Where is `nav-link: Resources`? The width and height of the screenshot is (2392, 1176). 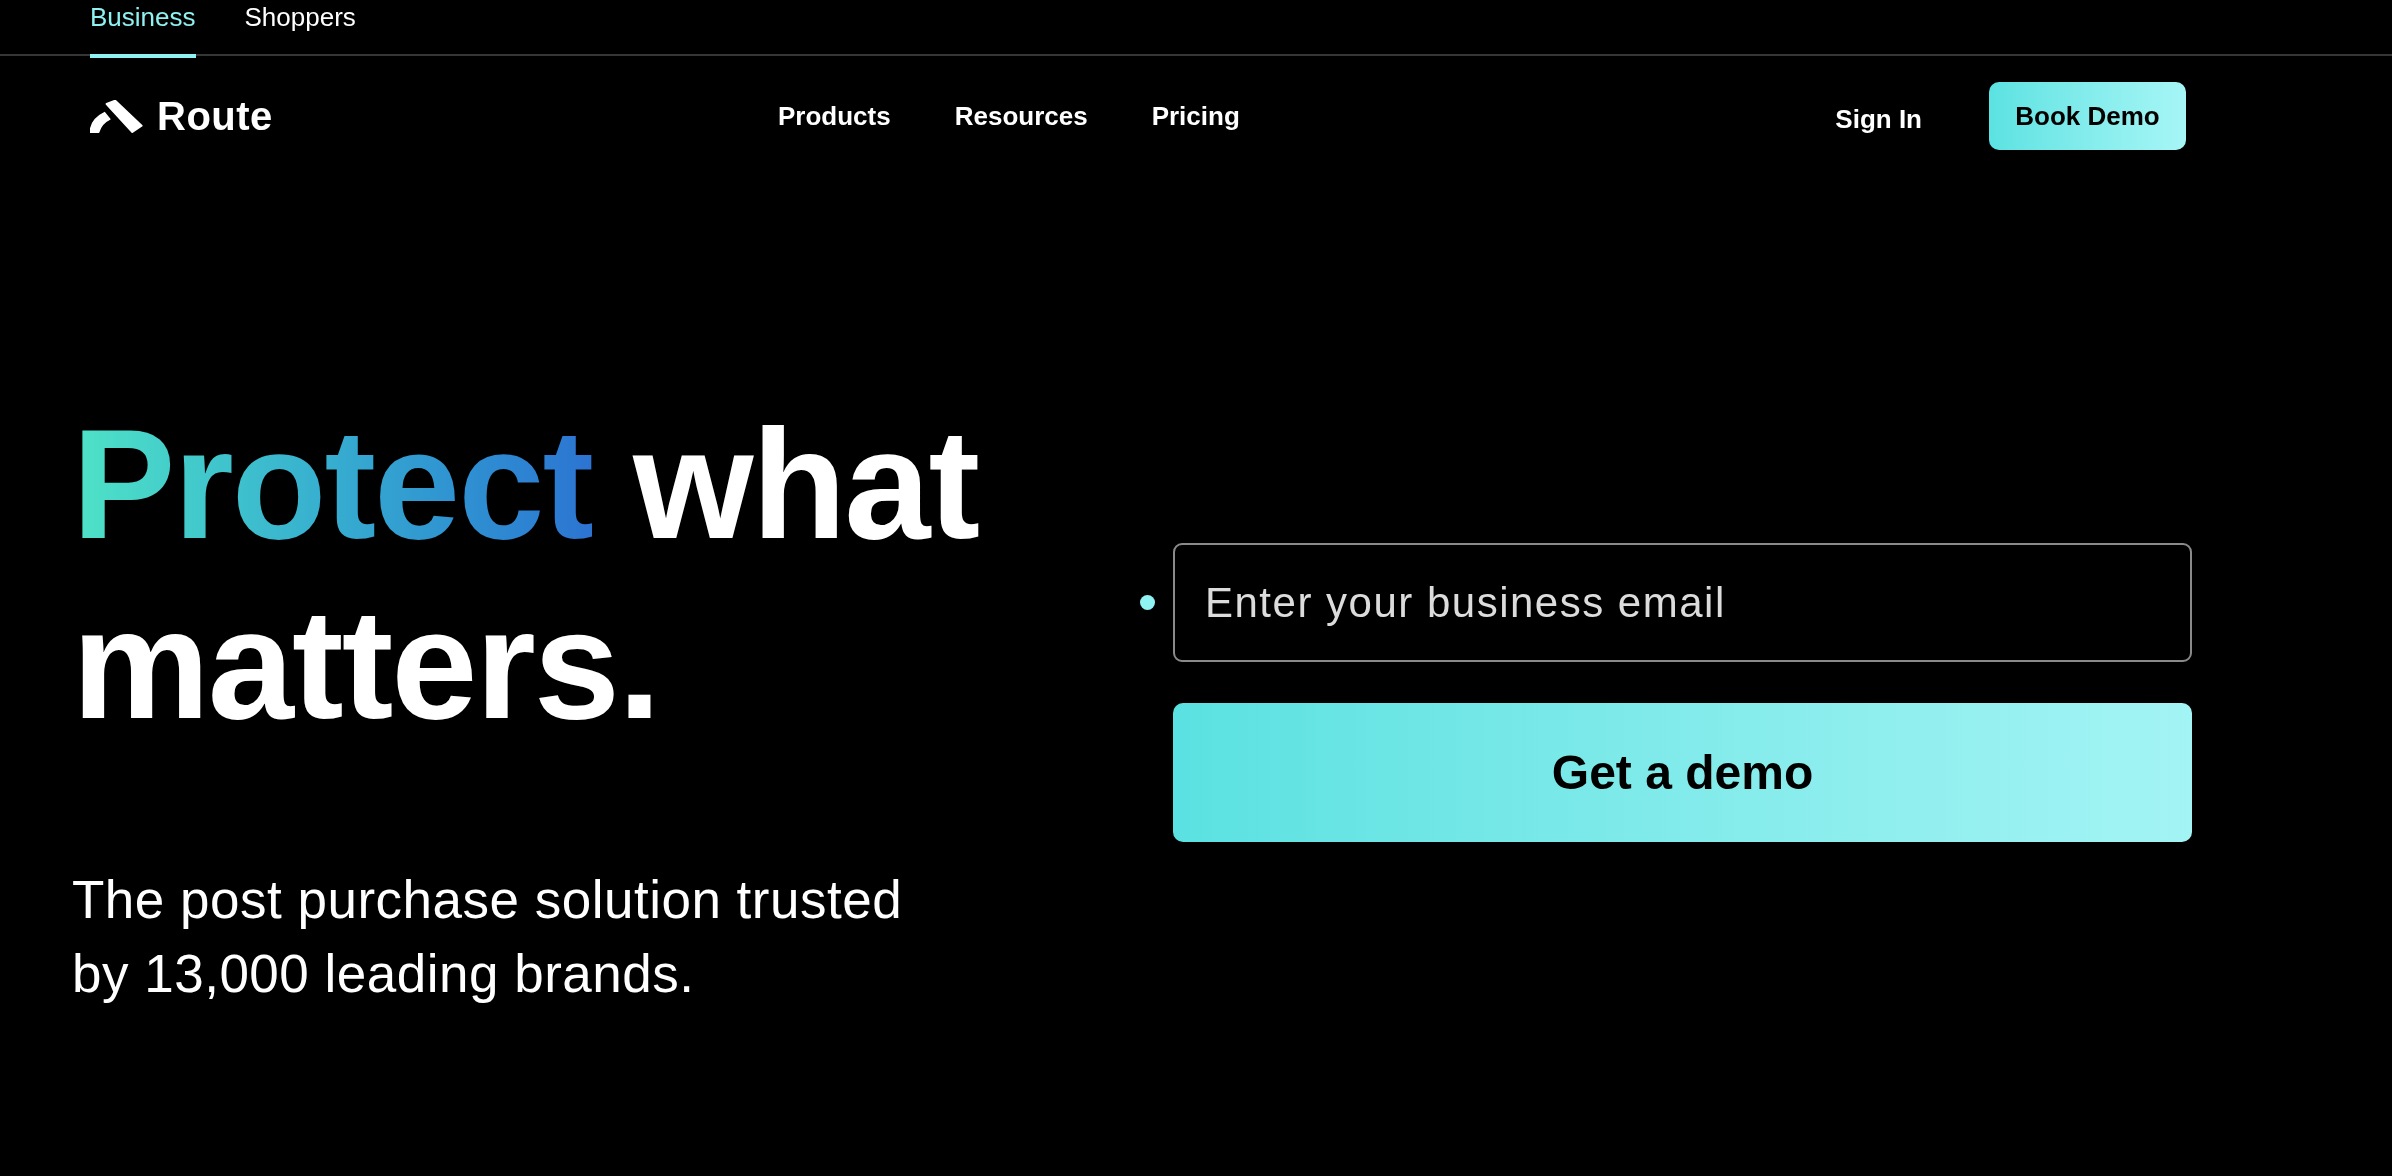 nav-link: Resources is located at coordinates (1021, 116).